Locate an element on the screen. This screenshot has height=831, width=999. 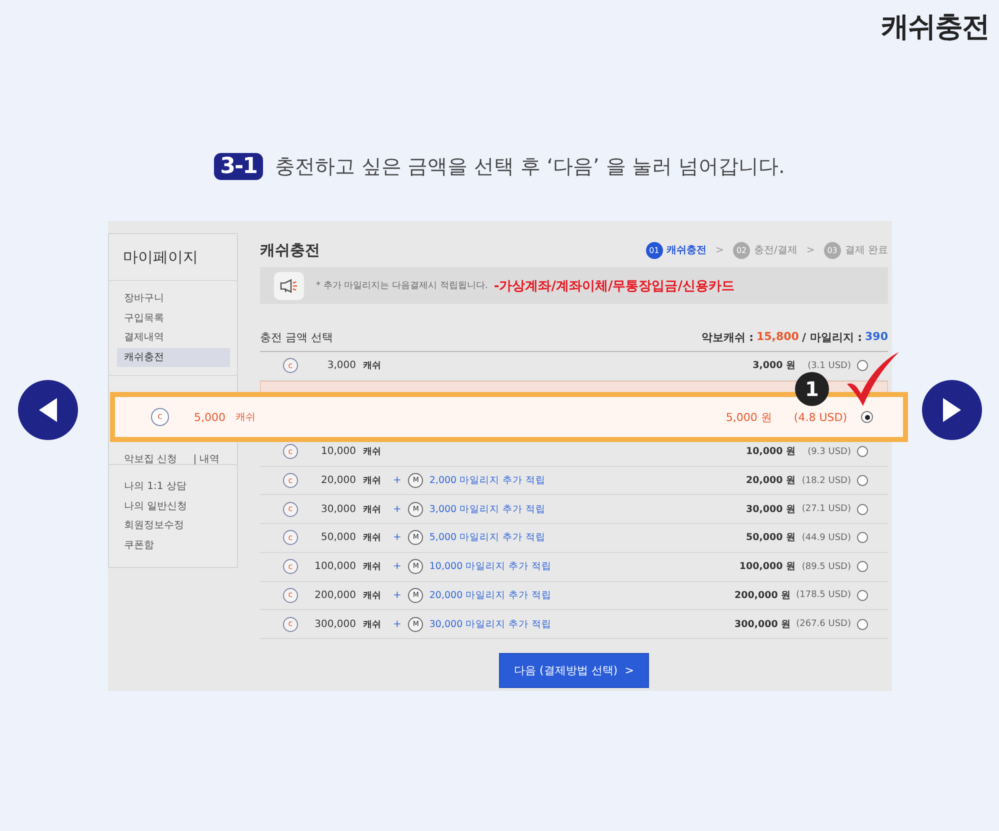
usd-price: (267.6 USD) is located at coordinates (823, 624).